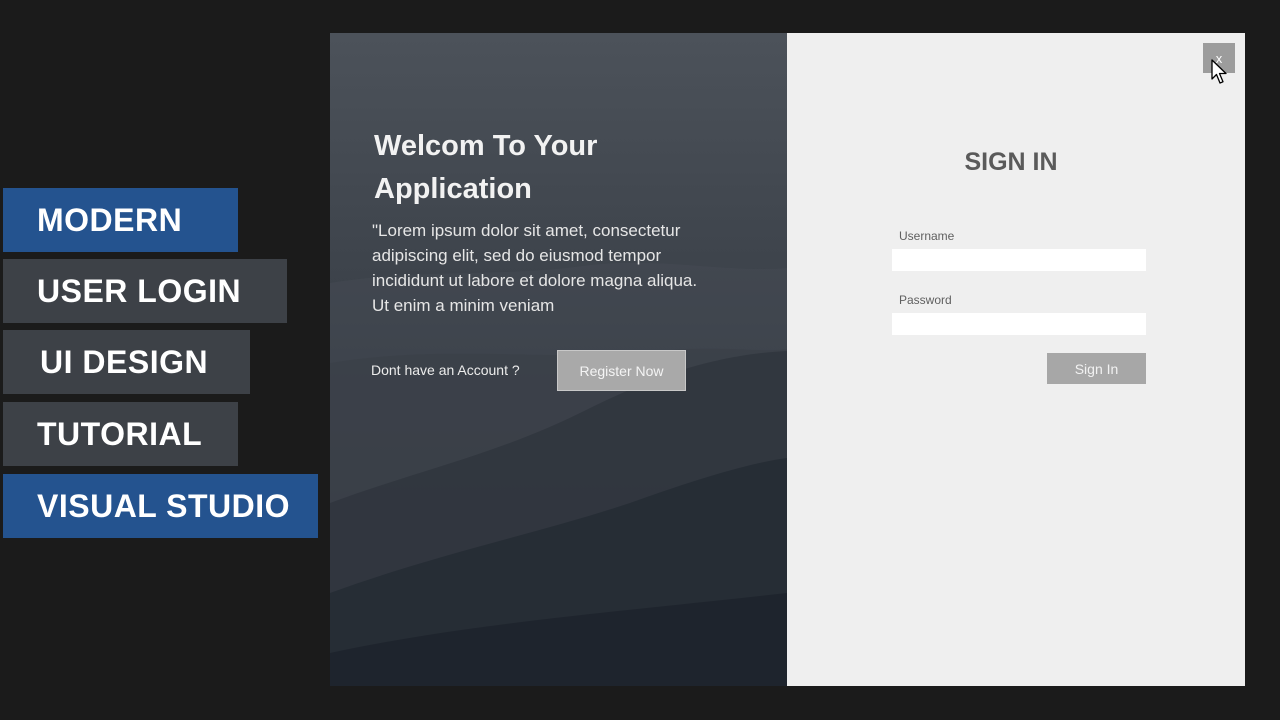 This screenshot has height=720, width=1280. I want to click on password-input, so click(1019, 324).